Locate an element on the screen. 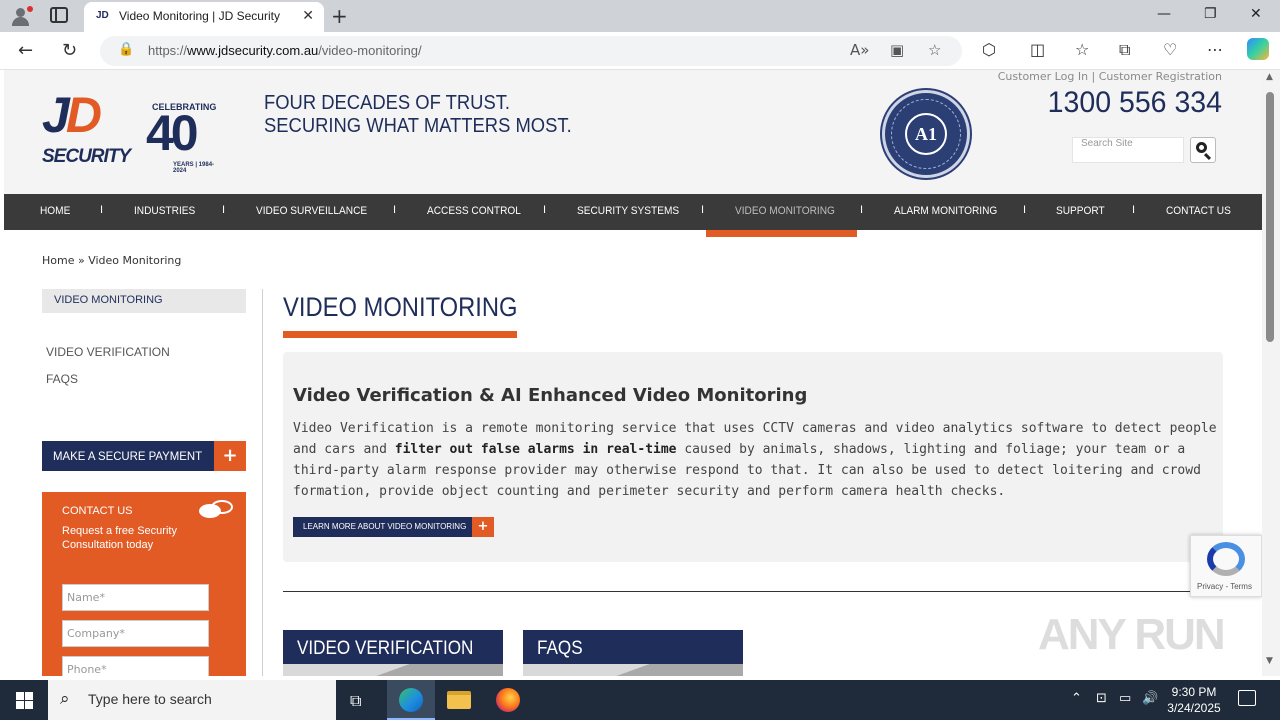 This screenshot has width=1280, height=720. secure-payment-button: MAKE A SECURE PAYMENT + is located at coordinates (144, 456).